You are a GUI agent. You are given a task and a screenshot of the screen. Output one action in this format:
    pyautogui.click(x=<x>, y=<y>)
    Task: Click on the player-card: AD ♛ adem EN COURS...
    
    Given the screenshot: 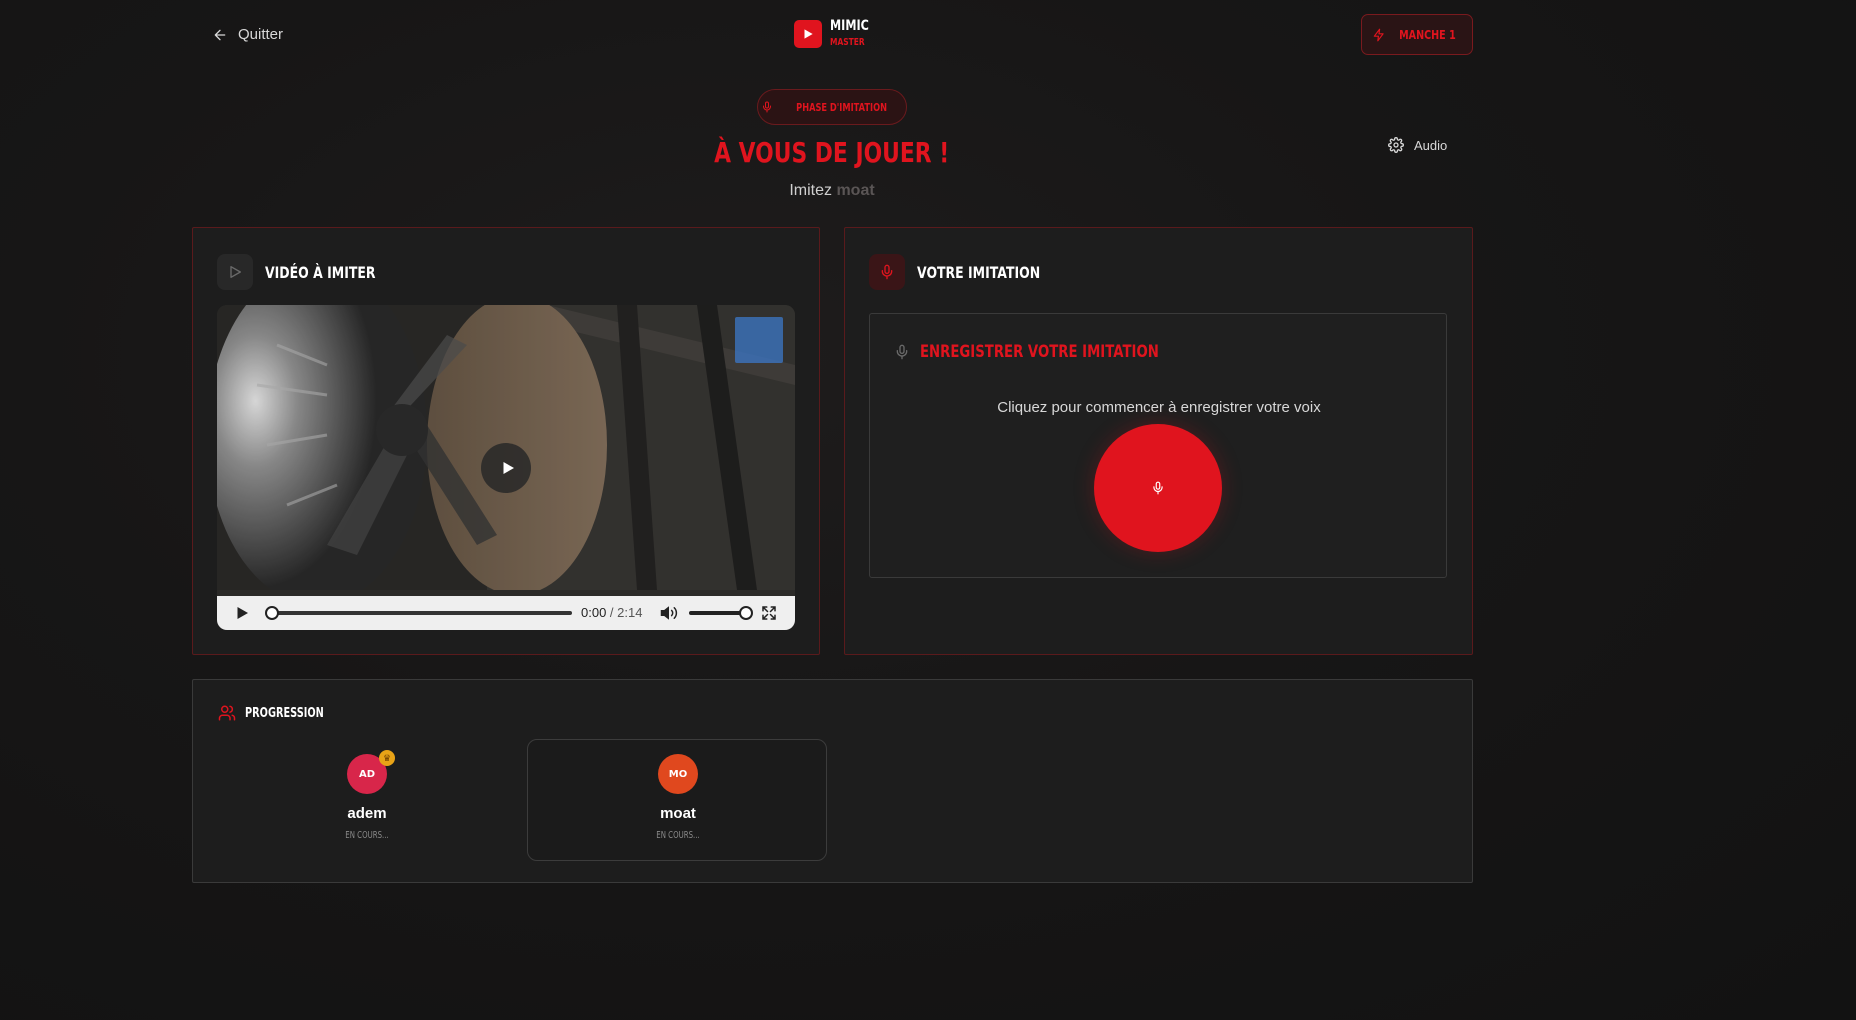 What is the action you would take?
    pyautogui.click(x=366, y=800)
    